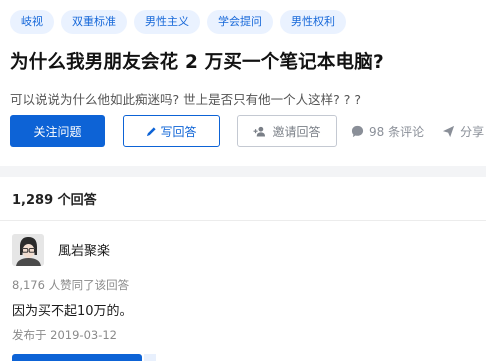 The image size is (486, 361). What do you see at coordinates (54, 200) in the screenshot?
I see `answer-count: 1,289 个回答` at bounding box center [54, 200].